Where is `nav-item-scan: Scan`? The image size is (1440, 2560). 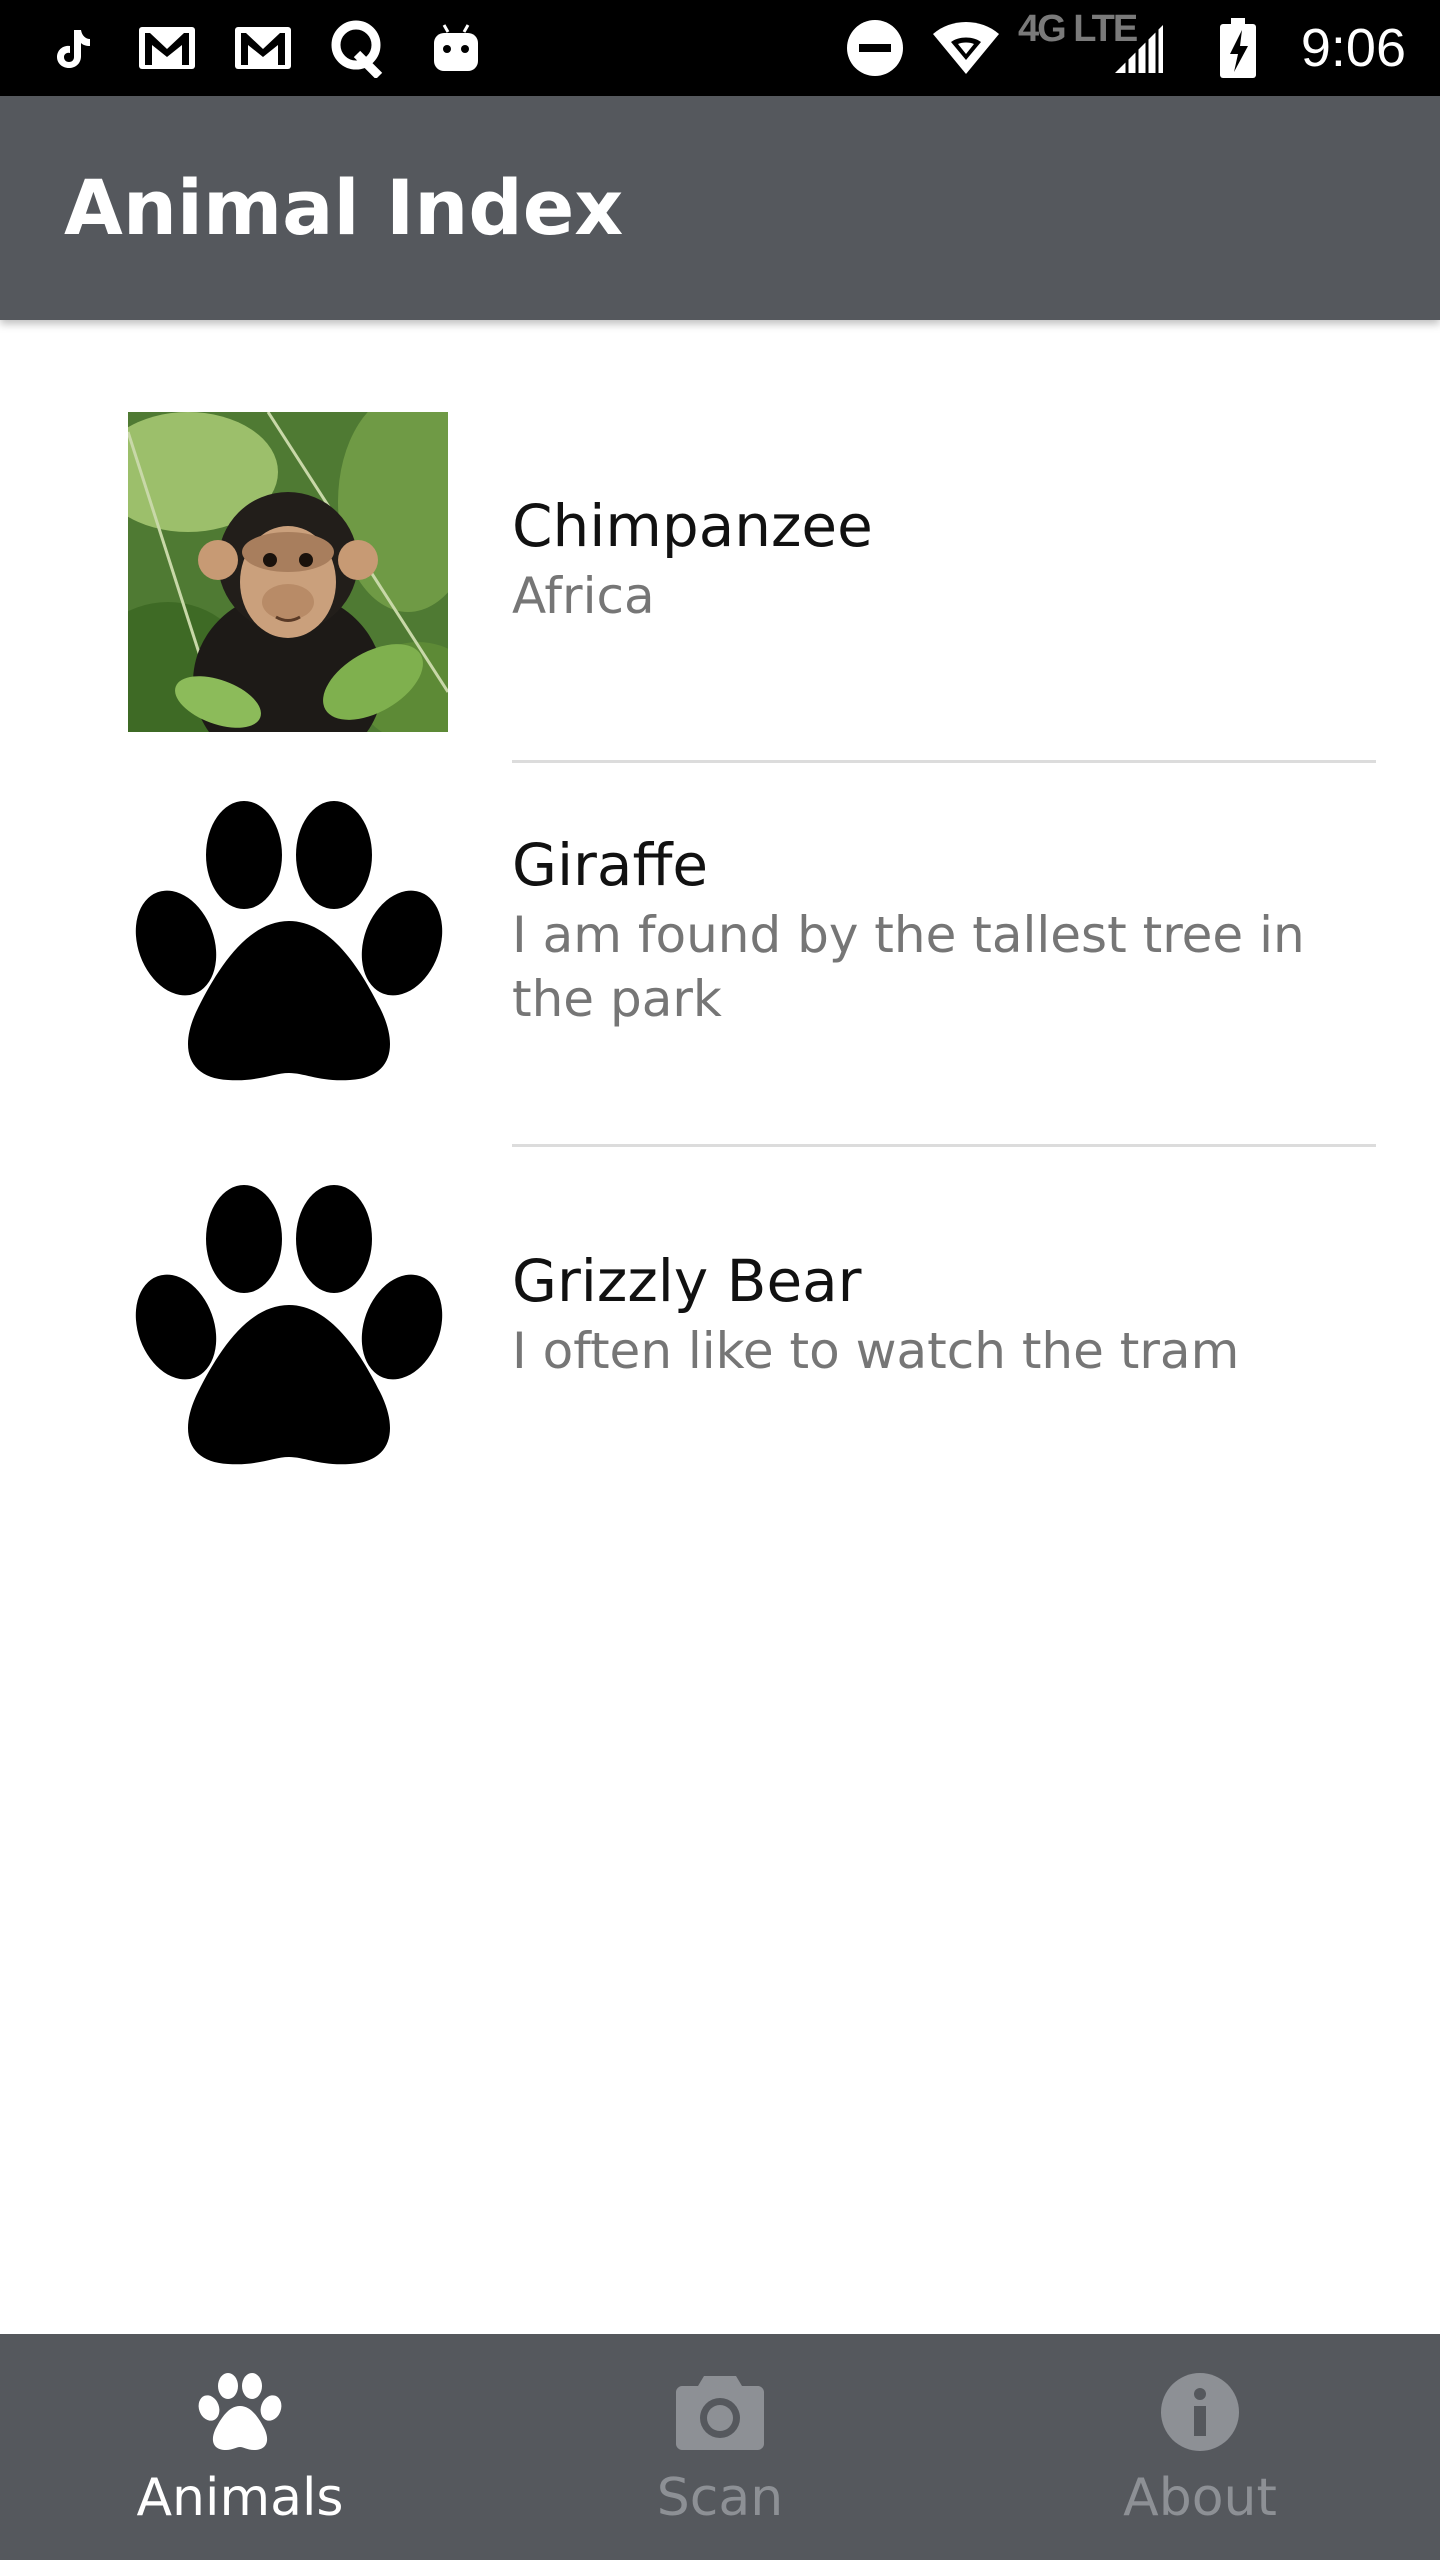 nav-item-scan: Scan is located at coordinates (720, 2447).